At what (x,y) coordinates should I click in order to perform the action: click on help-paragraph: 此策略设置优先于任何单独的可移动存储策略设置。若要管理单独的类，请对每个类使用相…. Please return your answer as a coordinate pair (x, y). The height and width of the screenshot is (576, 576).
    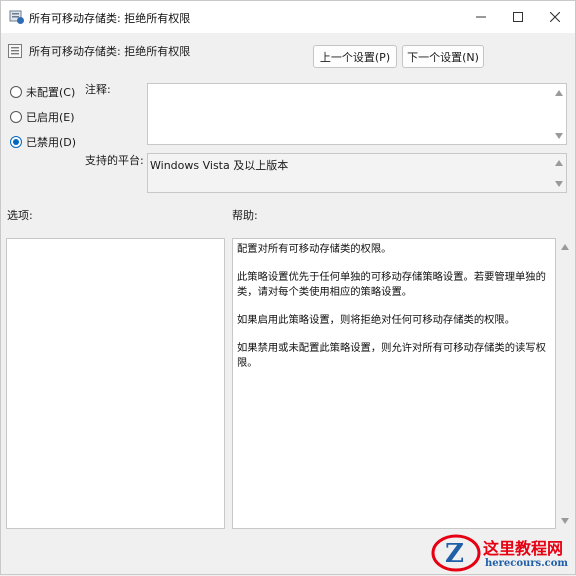
    Looking at the image, I should click on (391, 284).